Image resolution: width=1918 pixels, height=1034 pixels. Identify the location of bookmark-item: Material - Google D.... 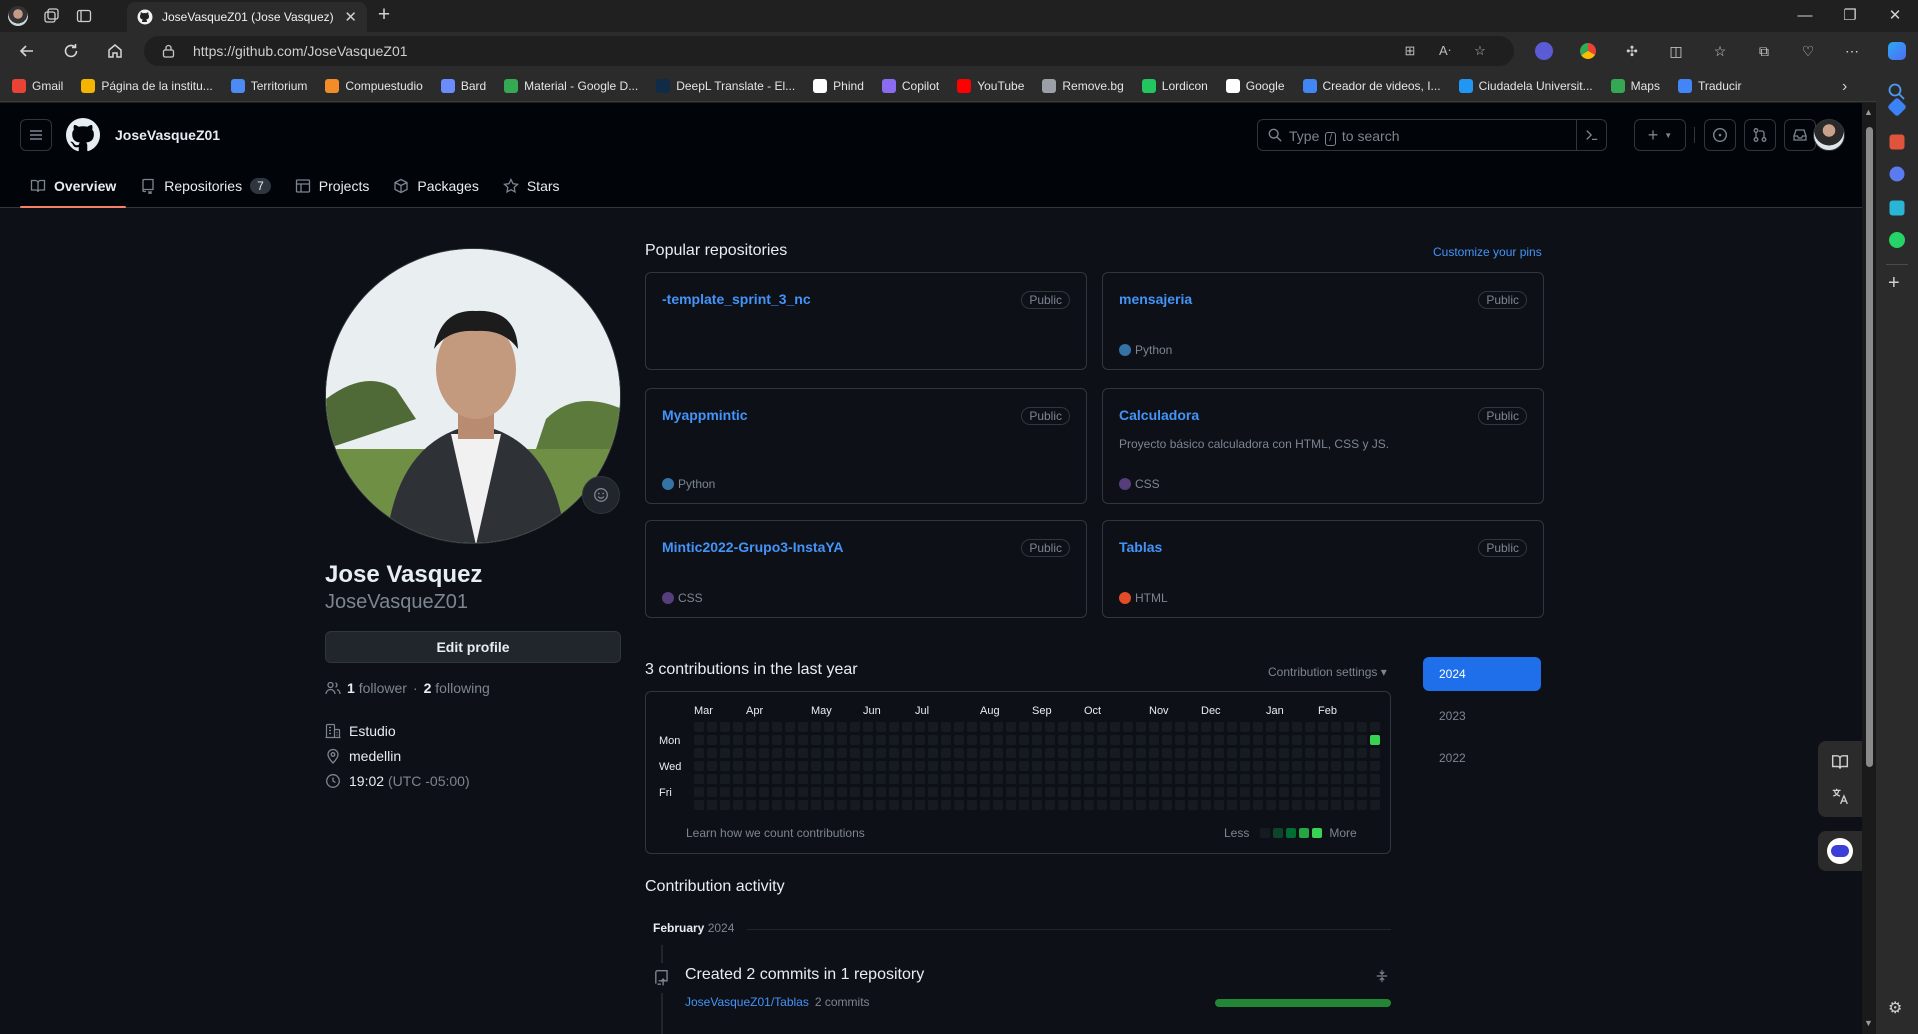
(571, 85).